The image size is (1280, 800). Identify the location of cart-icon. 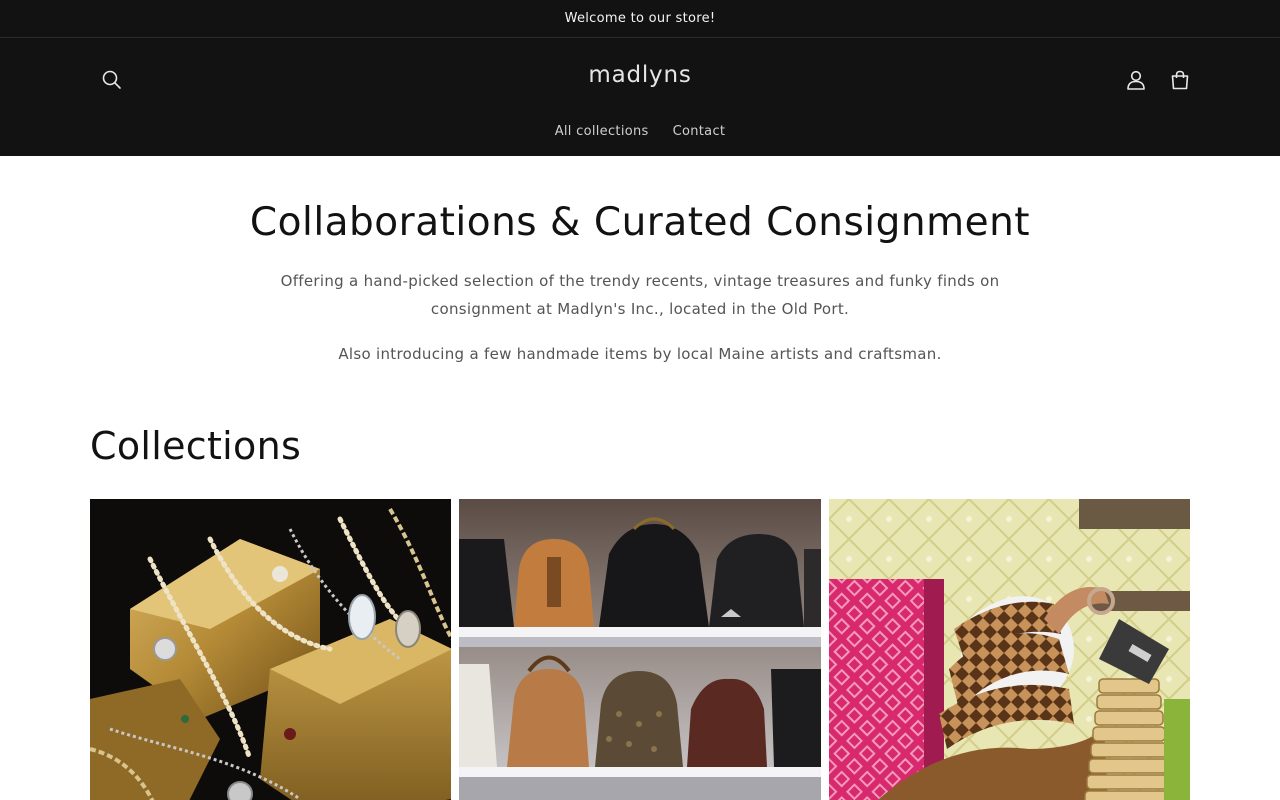
(1180, 80).